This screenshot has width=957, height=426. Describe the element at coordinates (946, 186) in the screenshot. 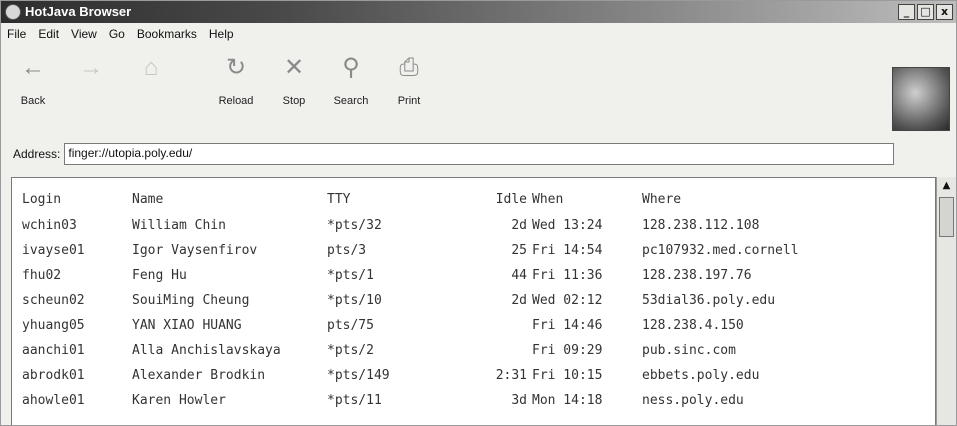

I see `scroll-up-arrow-icon: ▲` at that location.